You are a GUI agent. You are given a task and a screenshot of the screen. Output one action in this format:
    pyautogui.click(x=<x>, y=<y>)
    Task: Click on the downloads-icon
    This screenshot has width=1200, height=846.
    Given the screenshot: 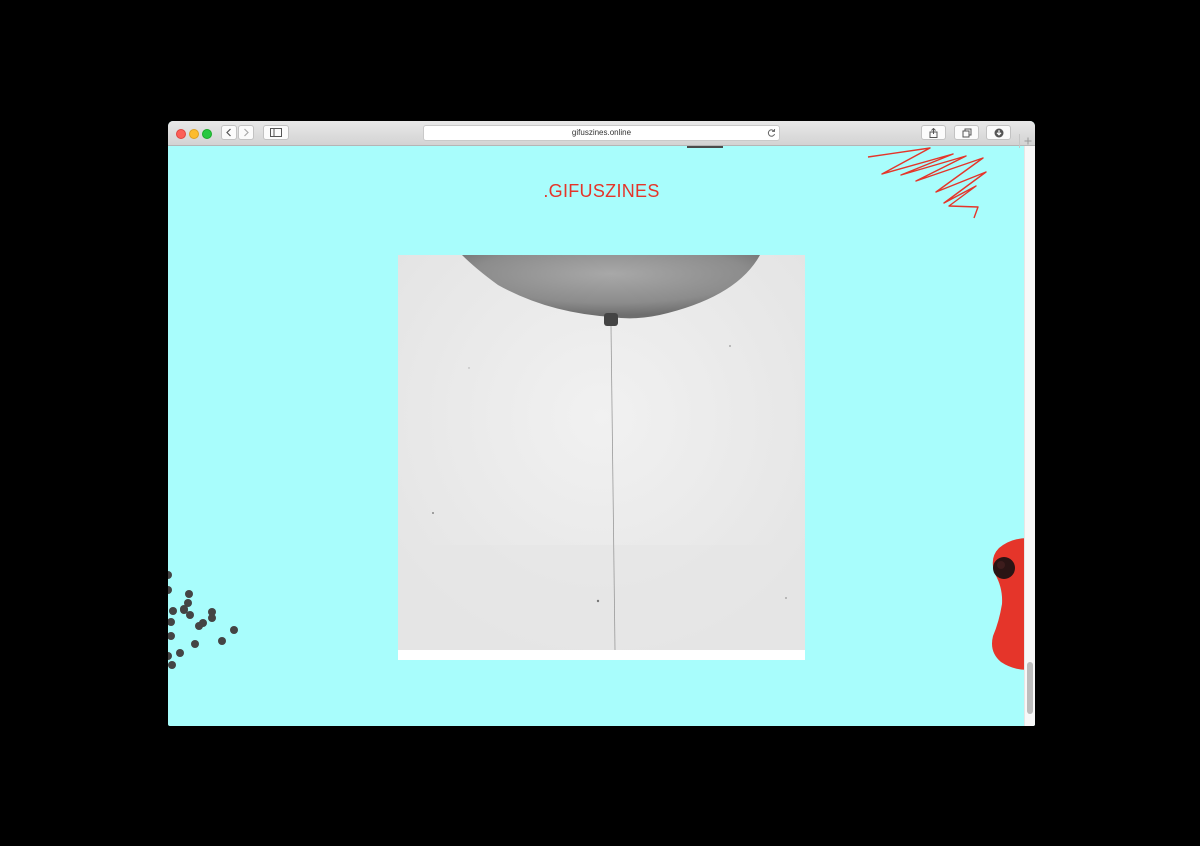 What is the action you would take?
    pyautogui.click(x=998, y=132)
    